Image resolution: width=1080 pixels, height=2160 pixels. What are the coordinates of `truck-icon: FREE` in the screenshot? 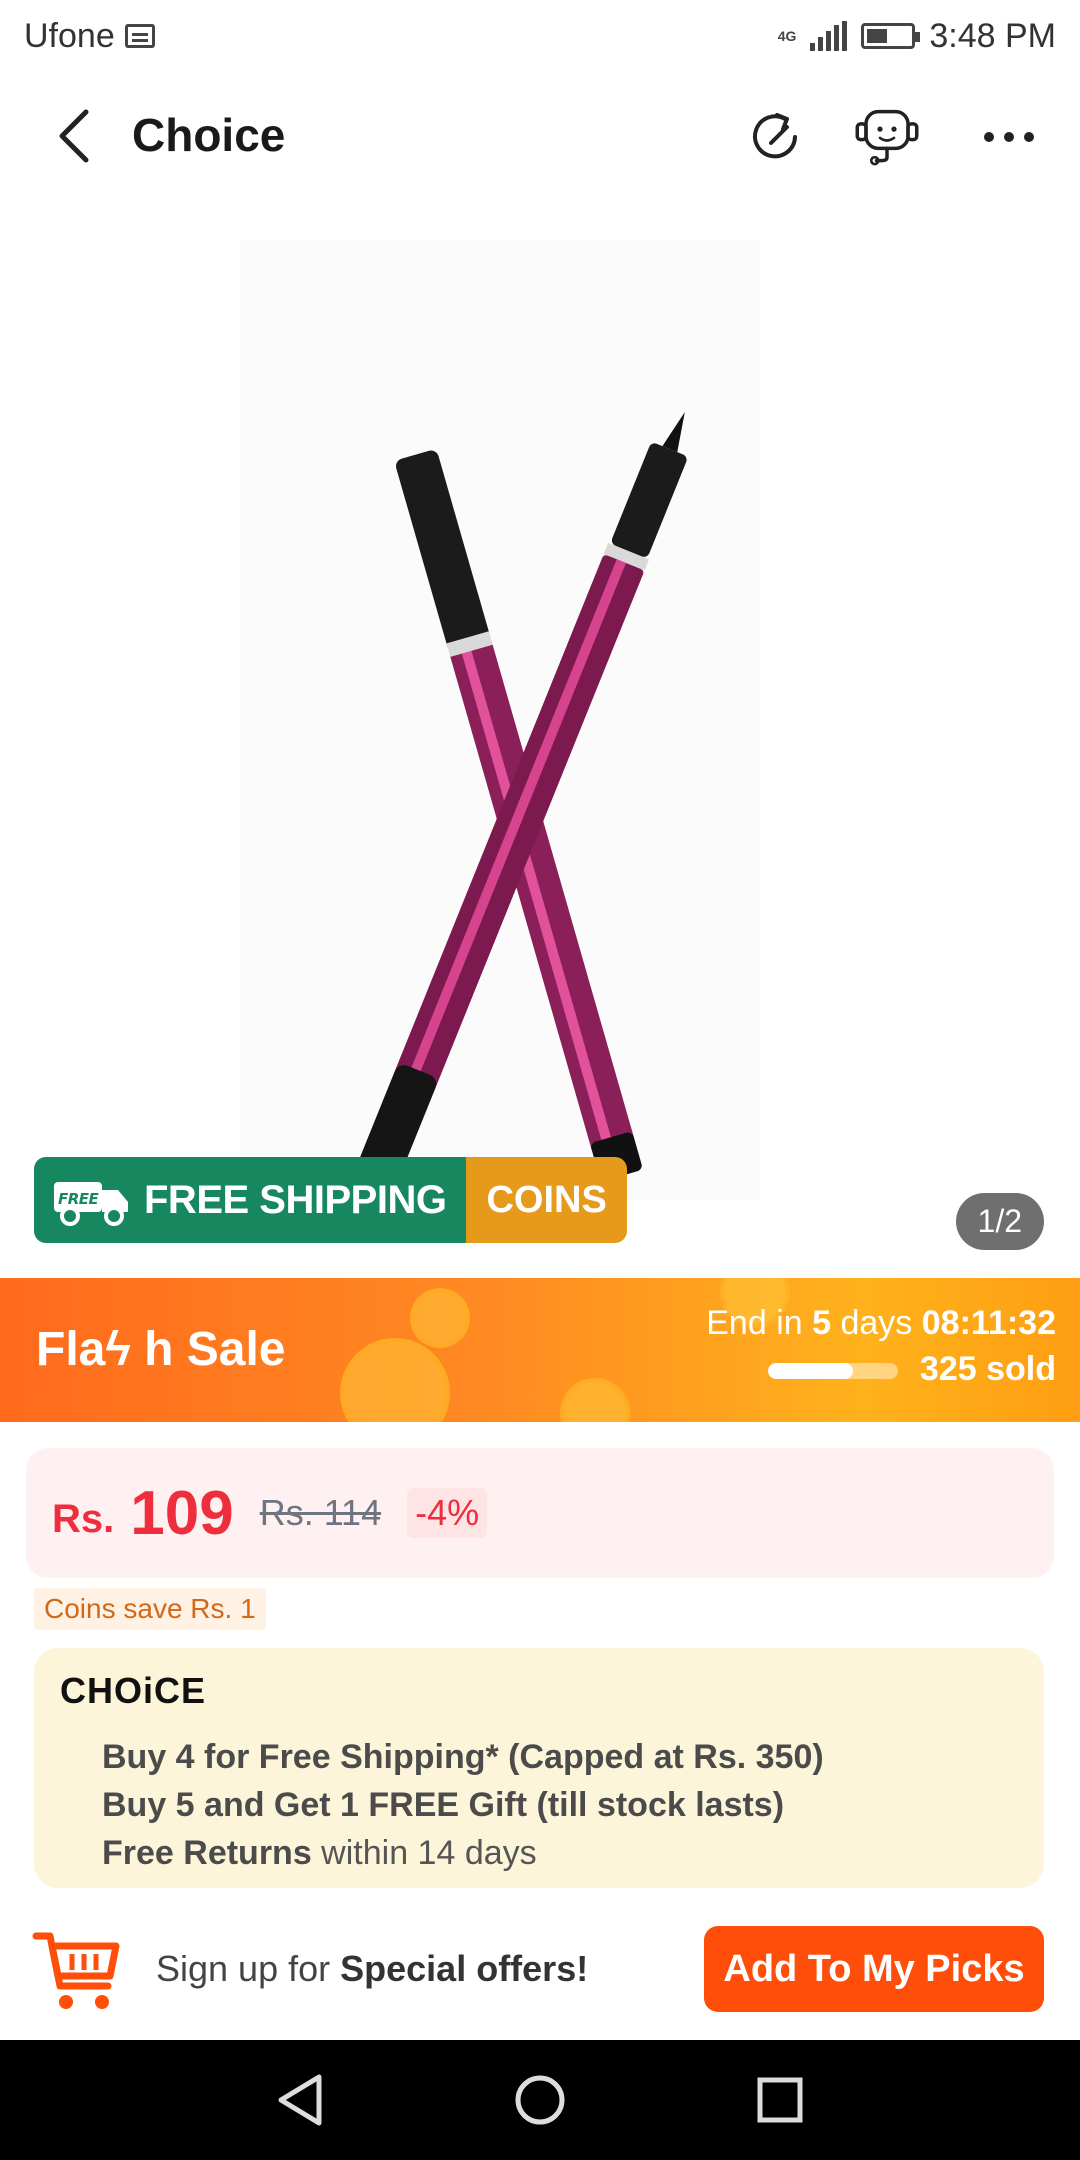 It's located at (91, 1204).